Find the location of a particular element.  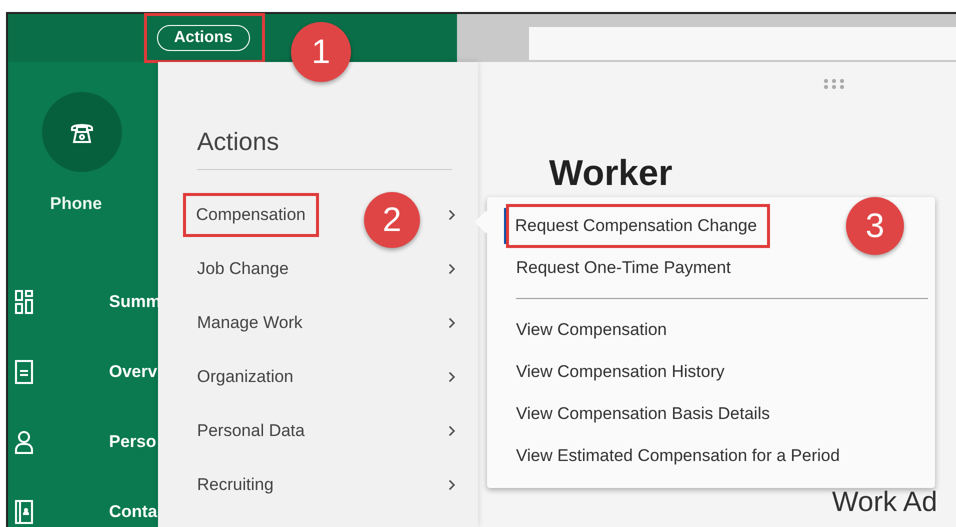

menu-title: Actions is located at coordinates (238, 142).